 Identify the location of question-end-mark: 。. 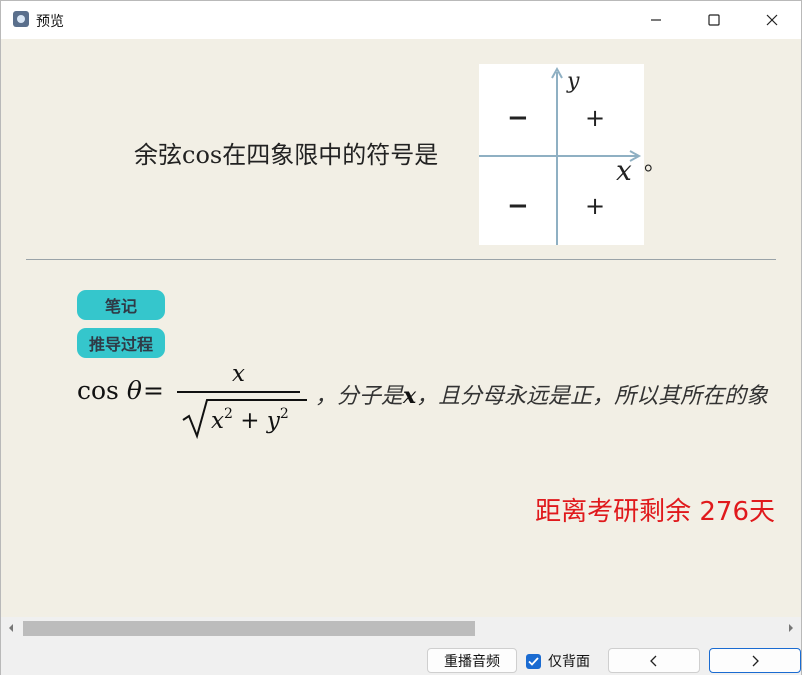
(655, 163).